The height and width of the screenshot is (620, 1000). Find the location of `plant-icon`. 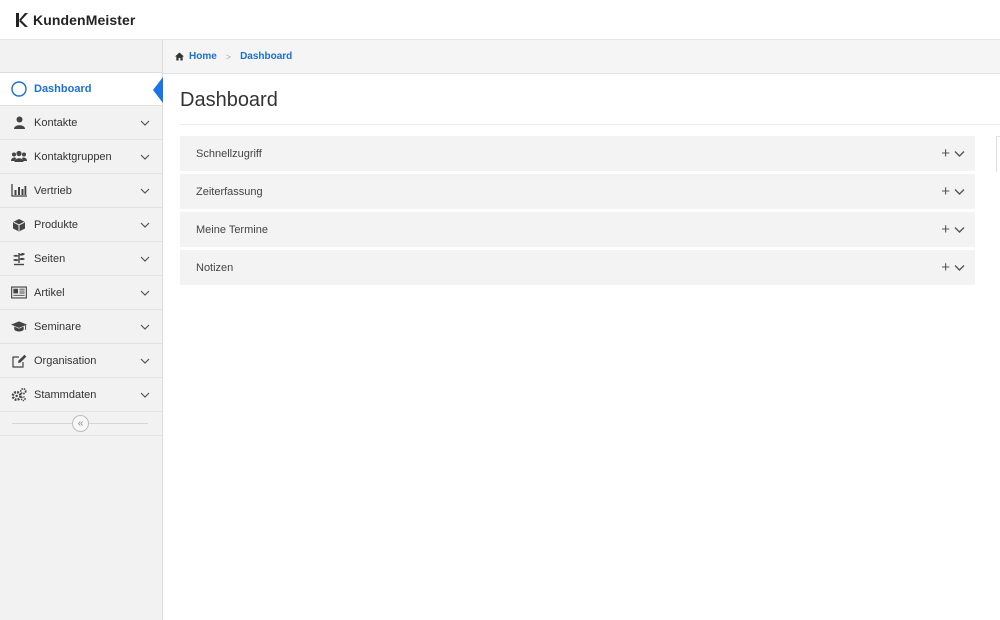

plant-icon is located at coordinates (19, 259).